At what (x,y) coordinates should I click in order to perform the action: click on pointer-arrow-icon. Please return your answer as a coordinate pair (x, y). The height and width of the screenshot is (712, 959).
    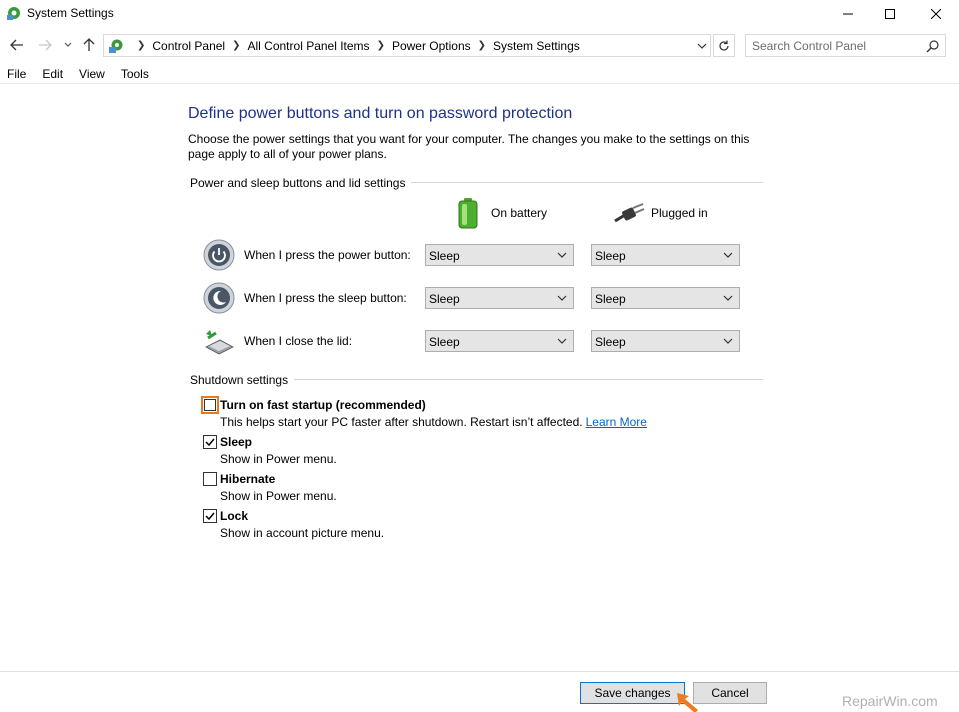
    Looking at the image, I should click on (687, 702).